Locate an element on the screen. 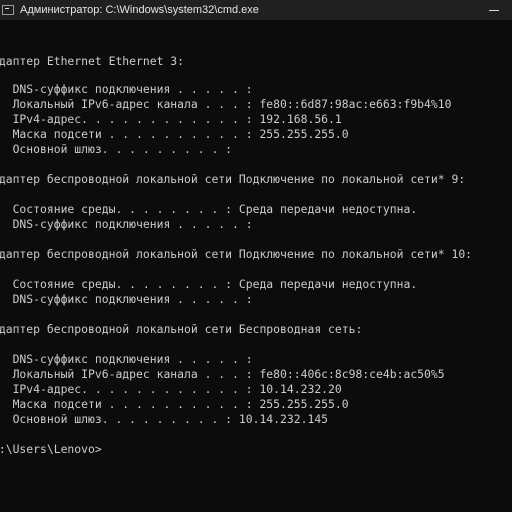  console-line: Основной шлюз. . . . . . . . . : is located at coordinates (116, 149).